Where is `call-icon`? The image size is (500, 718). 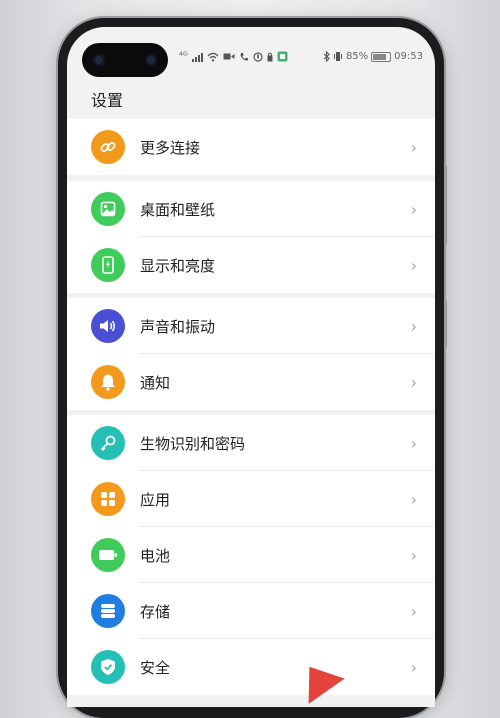
call-icon is located at coordinates (244, 56).